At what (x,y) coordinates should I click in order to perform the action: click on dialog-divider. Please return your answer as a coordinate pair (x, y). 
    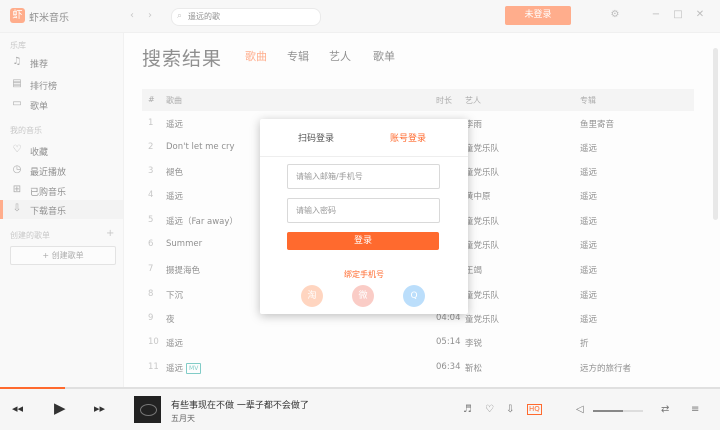
    Looking at the image, I should click on (364, 156).